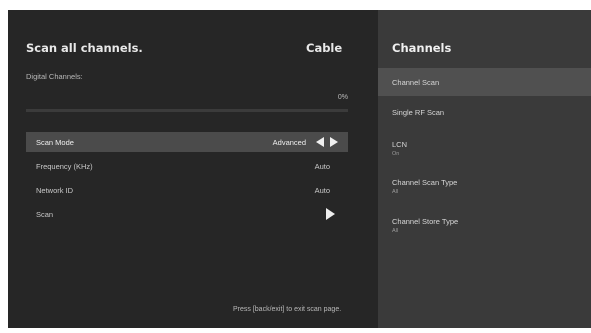 The width and height of the screenshot is (591, 333). I want to click on sidebar-item-label: Single RF Scan, so click(418, 112).